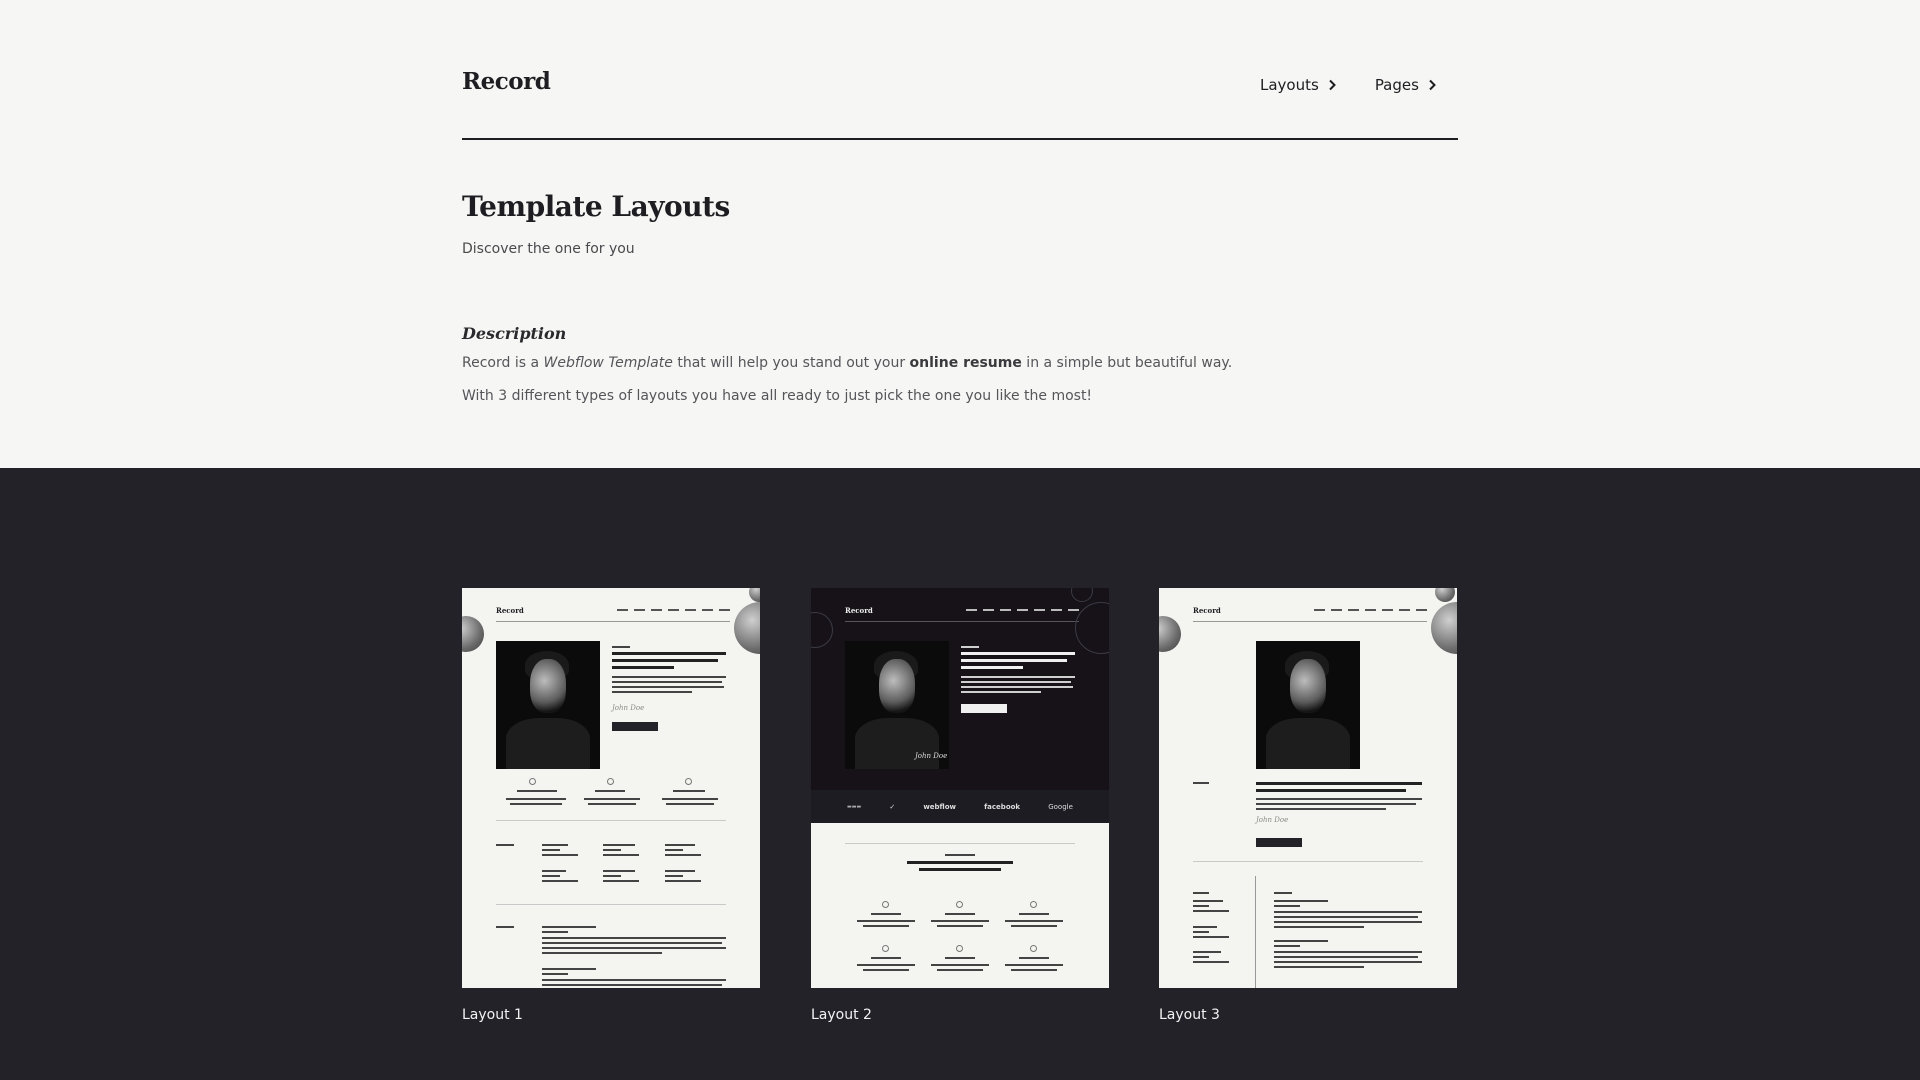 Image resolution: width=1920 pixels, height=1080 pixels. Describe the element at coordinates (1396, 85) in the screenshot. I see `nav-pages-label: Pages` at that location.